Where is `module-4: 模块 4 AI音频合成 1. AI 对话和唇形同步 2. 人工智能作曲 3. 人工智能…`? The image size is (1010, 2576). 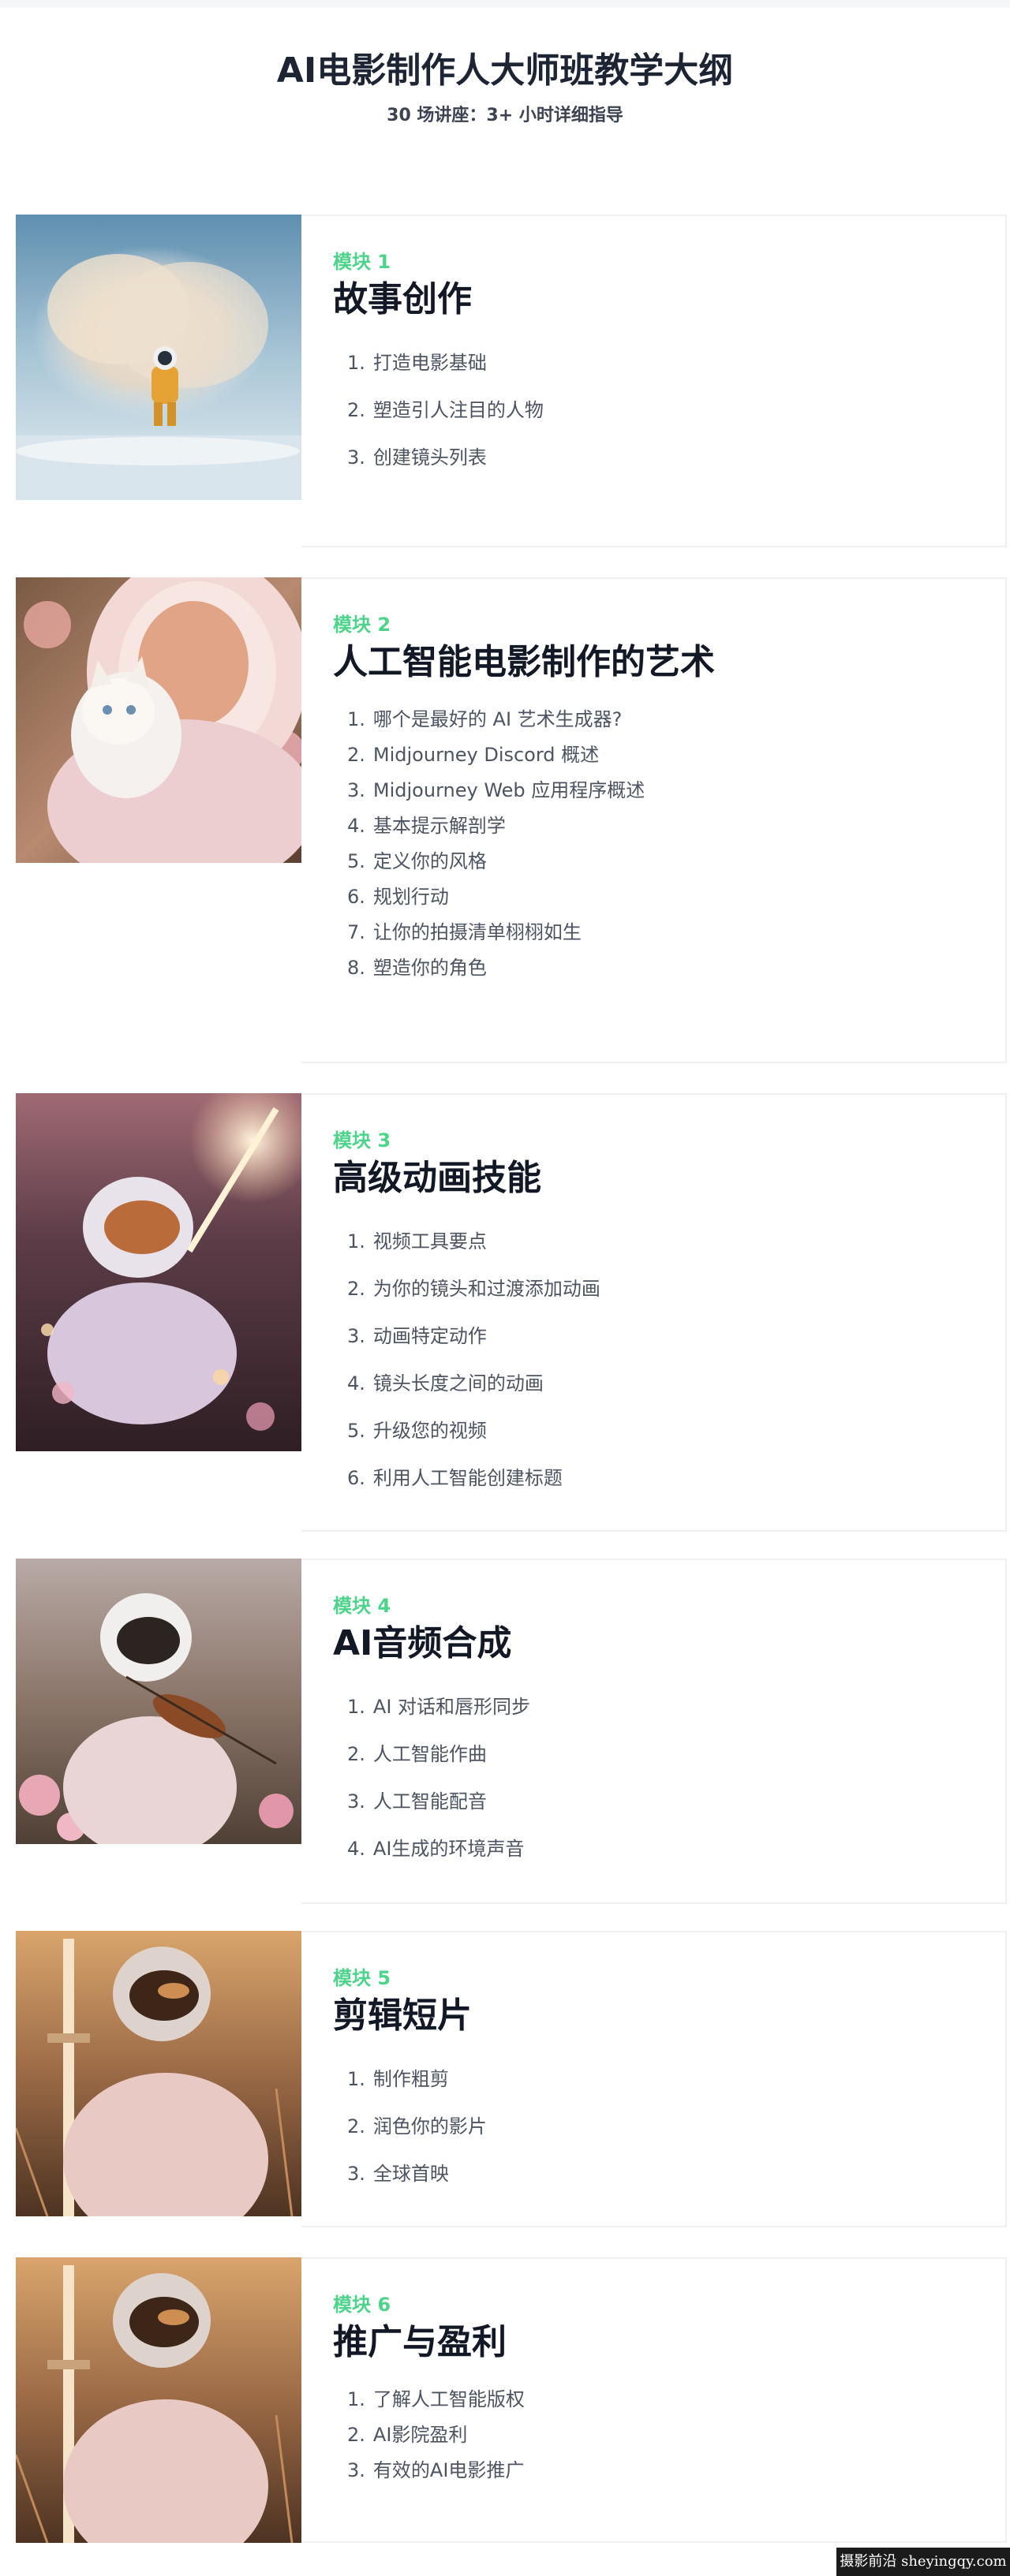
module-4: 模块 4 AI音频合成 1. AI 对话和唇形同步 2. 人工智能作曲 3. 人工智能… is located at coordinates (512, 1731).